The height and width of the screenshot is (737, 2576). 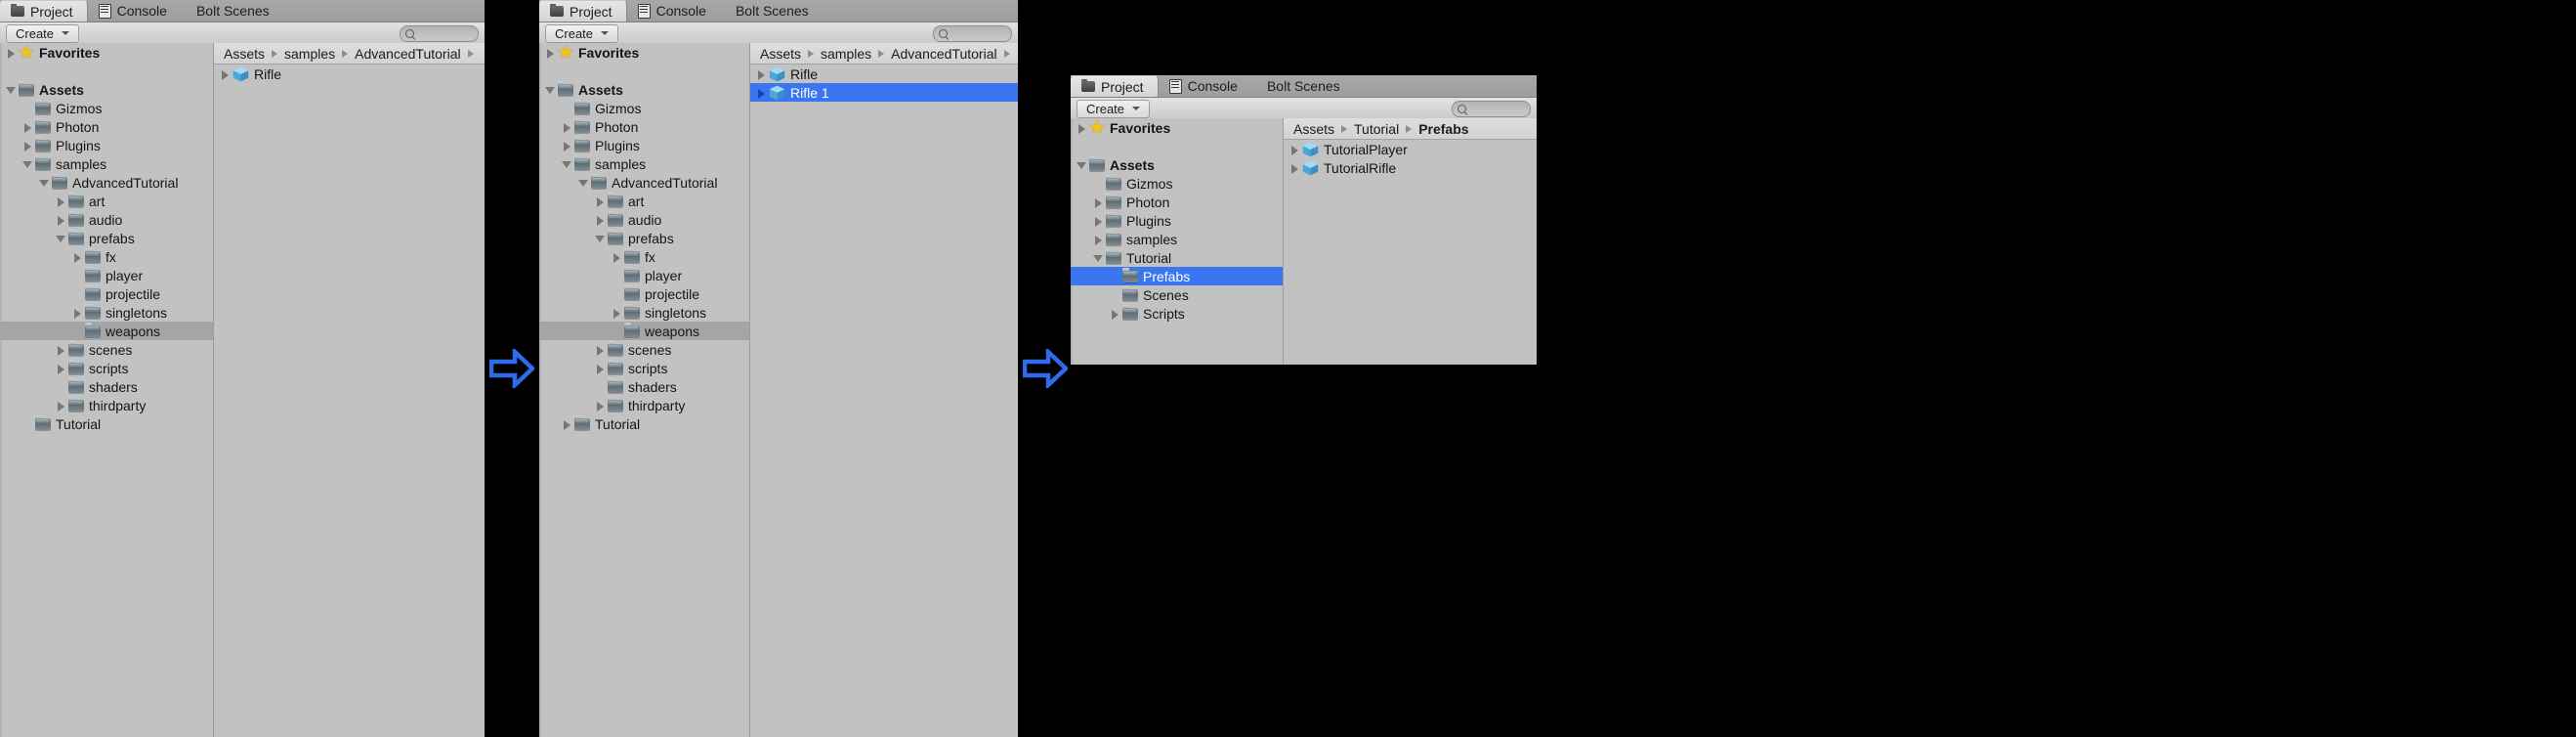 What do you see at coordinates (106, 293) in the screenshot?
I see `tree-item-projectile: projectile` at bounding box center [106, 293].